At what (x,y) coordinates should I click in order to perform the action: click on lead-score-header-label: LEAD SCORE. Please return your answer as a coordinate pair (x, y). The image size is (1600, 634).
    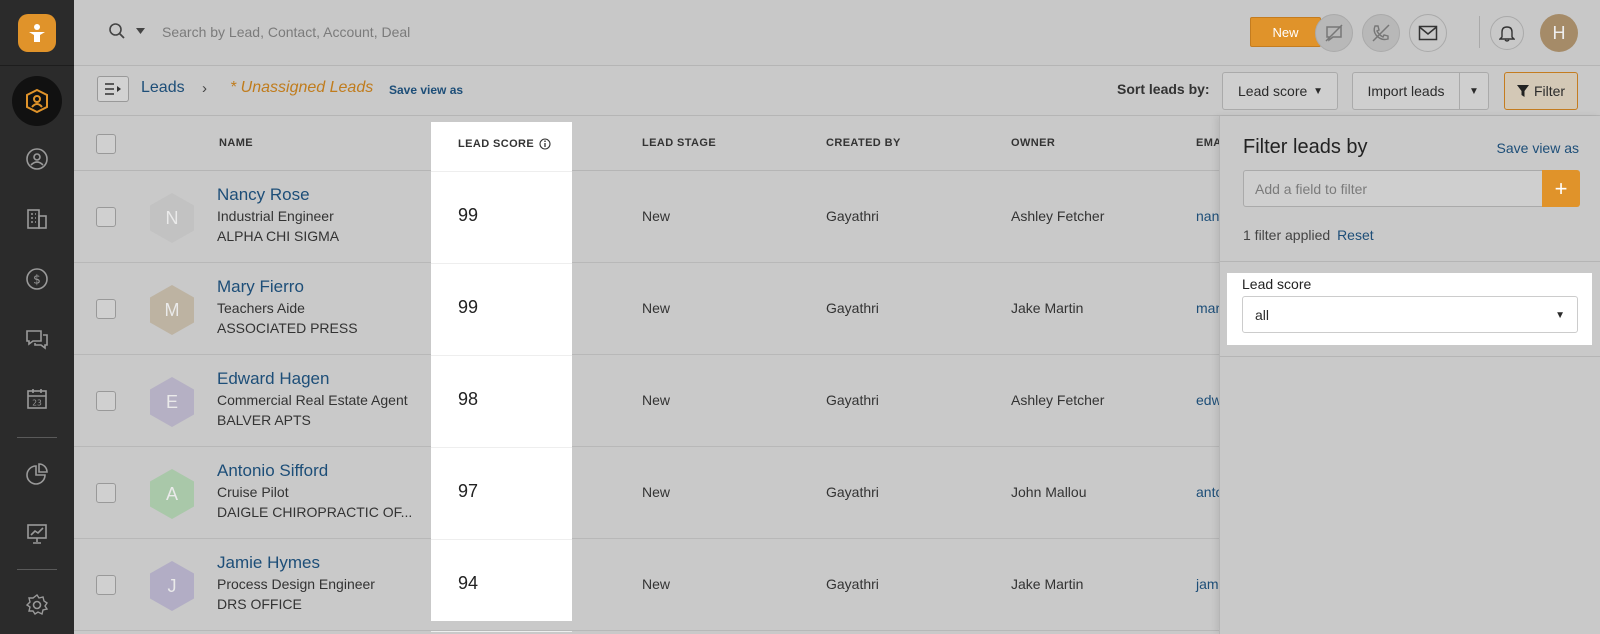
    Looking at the image, I should click on (496, 144).